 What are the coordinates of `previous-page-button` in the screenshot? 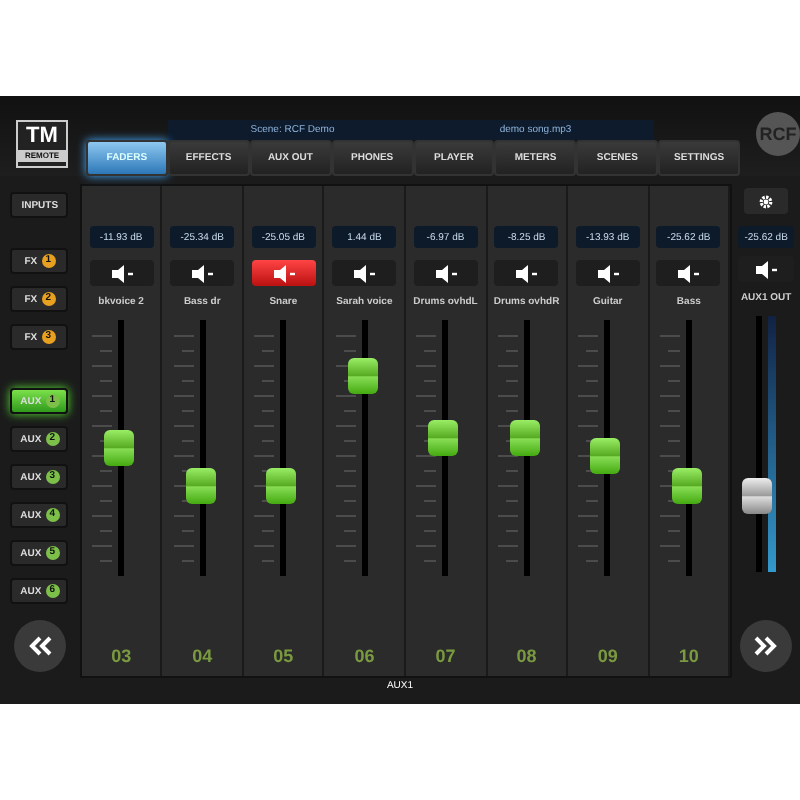 It's located at (39, 646).